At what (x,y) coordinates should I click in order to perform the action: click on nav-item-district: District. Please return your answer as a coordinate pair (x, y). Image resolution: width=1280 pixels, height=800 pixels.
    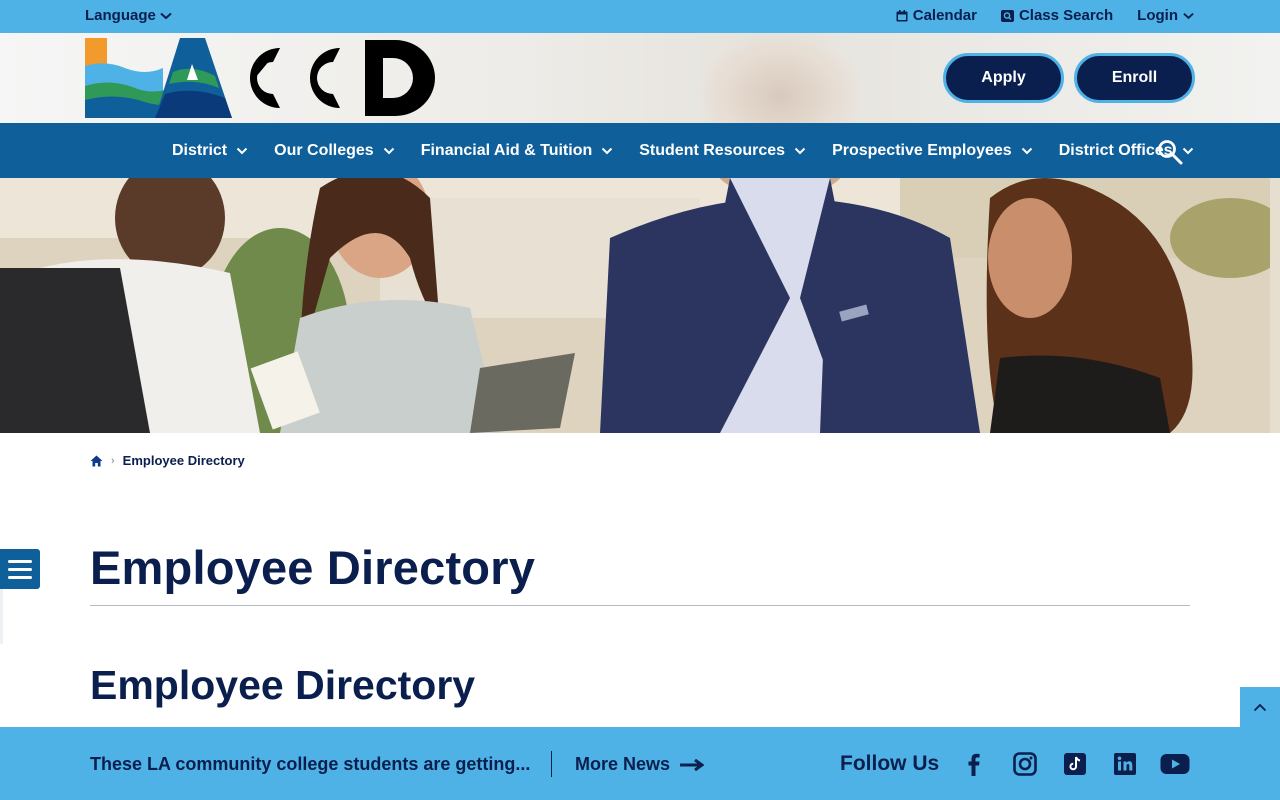
    Looking at the image, I should click on (210, 151).